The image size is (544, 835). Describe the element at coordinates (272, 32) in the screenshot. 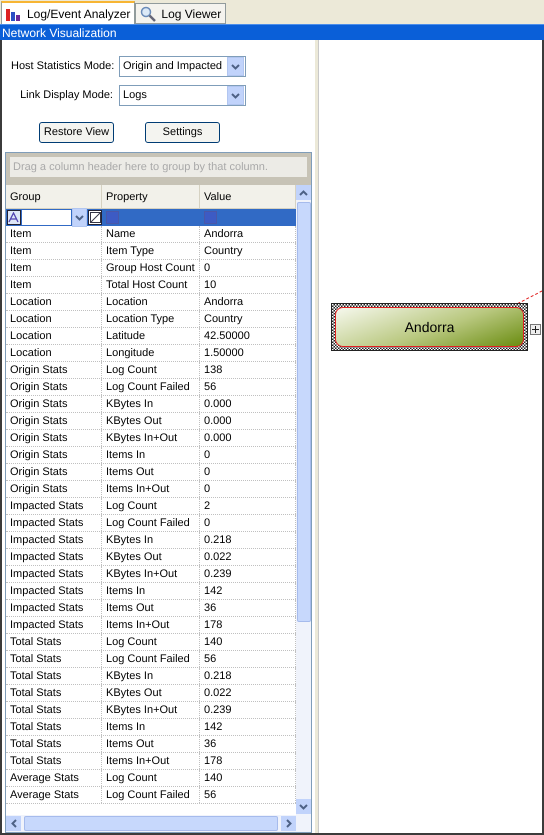

I see `panel-title: Network Visualization` at that location.